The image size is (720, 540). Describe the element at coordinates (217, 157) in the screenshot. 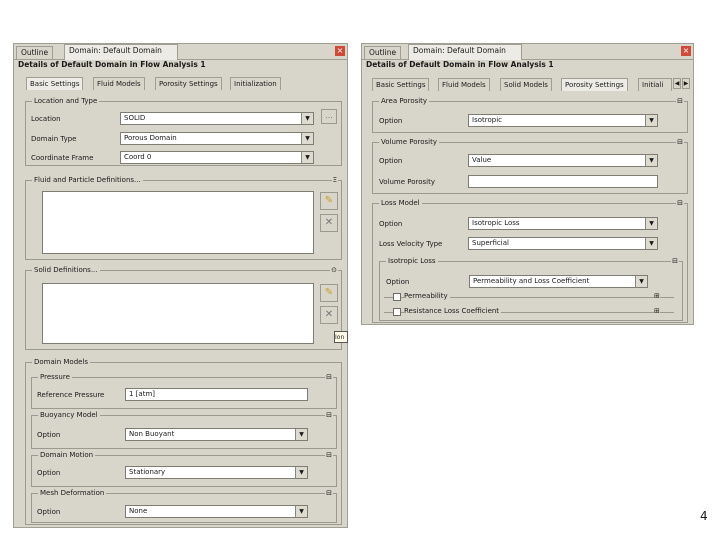

I see `coord-frame-dropdown: Coord 0 ▼` at that location.